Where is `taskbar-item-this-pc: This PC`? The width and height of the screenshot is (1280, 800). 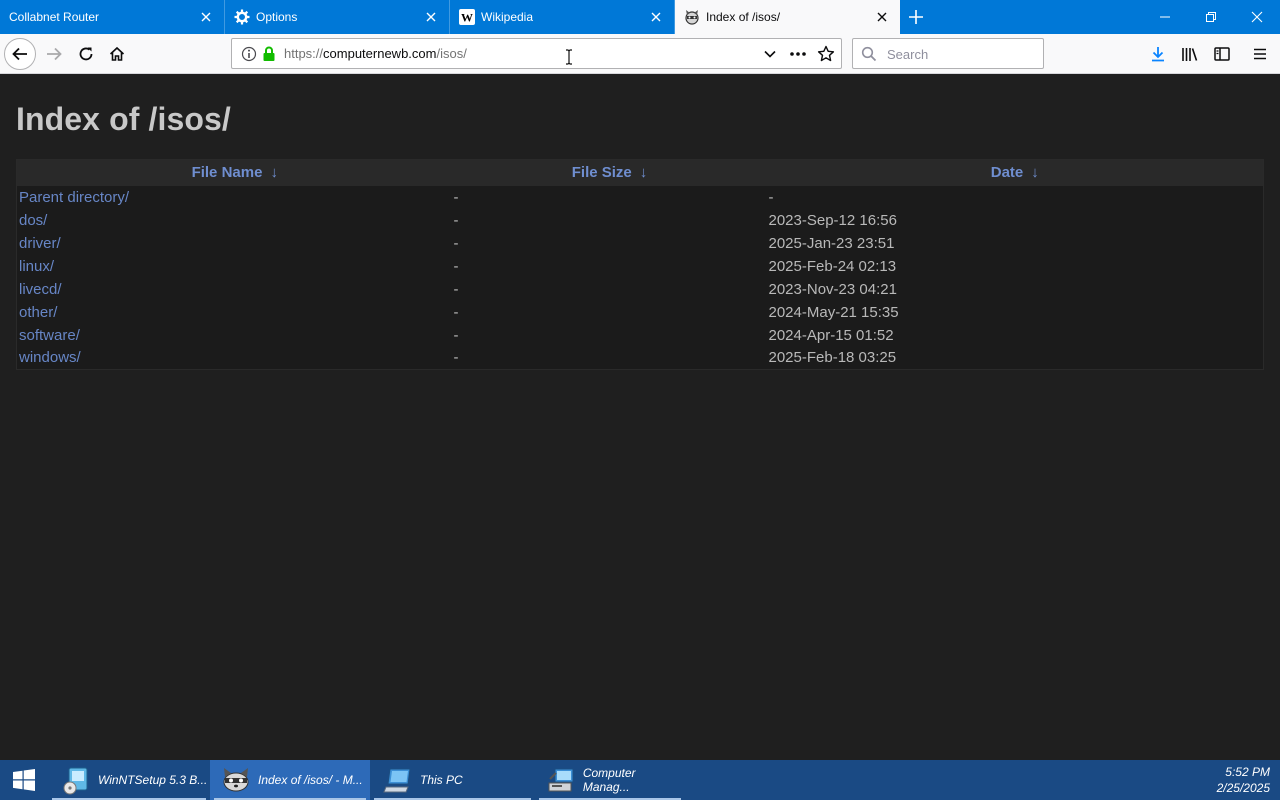 taskbar-item-this-pc: This PC is located at coordinates (452, 780).